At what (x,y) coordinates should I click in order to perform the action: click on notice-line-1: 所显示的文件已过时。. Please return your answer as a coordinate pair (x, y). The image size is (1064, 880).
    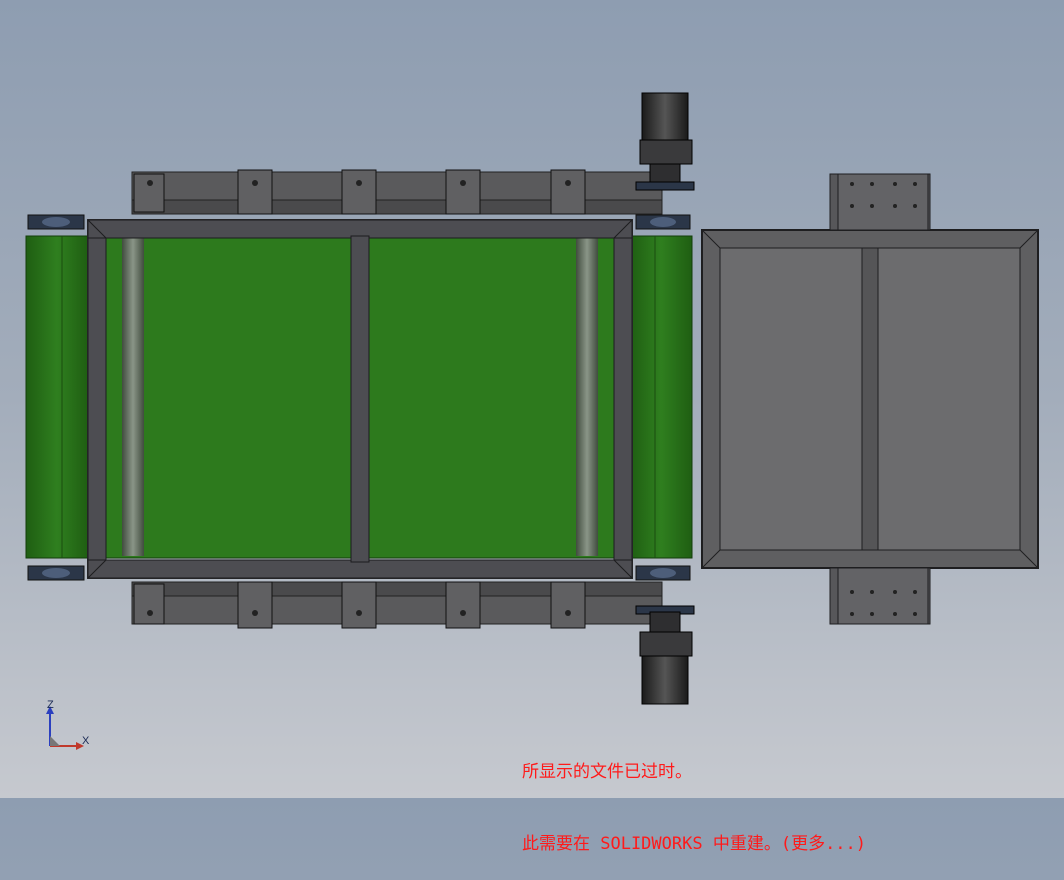
    Looking at the image, I should click on (607, 772).